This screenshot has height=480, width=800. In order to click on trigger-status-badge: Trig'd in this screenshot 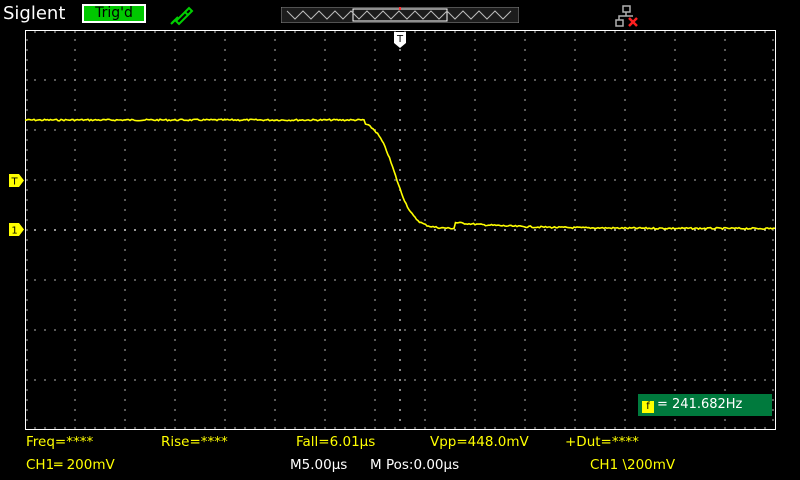, I will do `click(114, 13)`.